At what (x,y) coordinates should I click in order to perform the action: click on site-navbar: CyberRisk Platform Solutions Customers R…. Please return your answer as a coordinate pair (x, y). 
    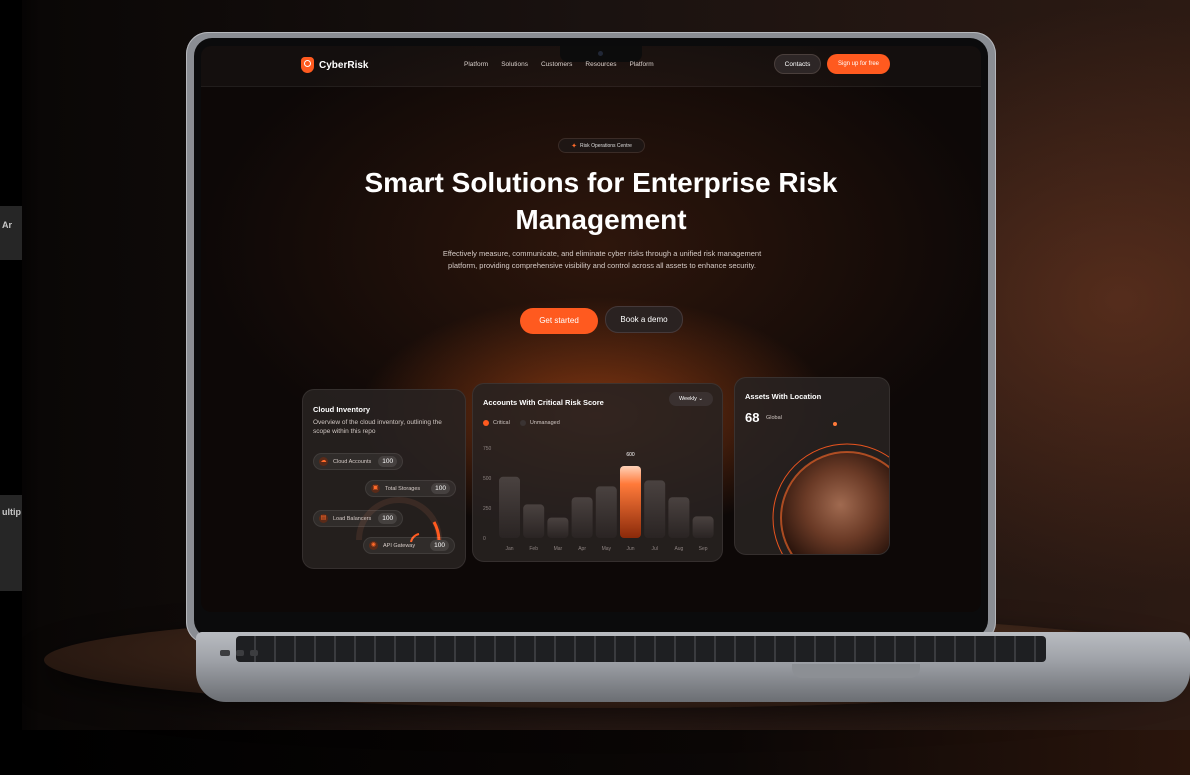
    Looking at the image, I should click on (591, 66).